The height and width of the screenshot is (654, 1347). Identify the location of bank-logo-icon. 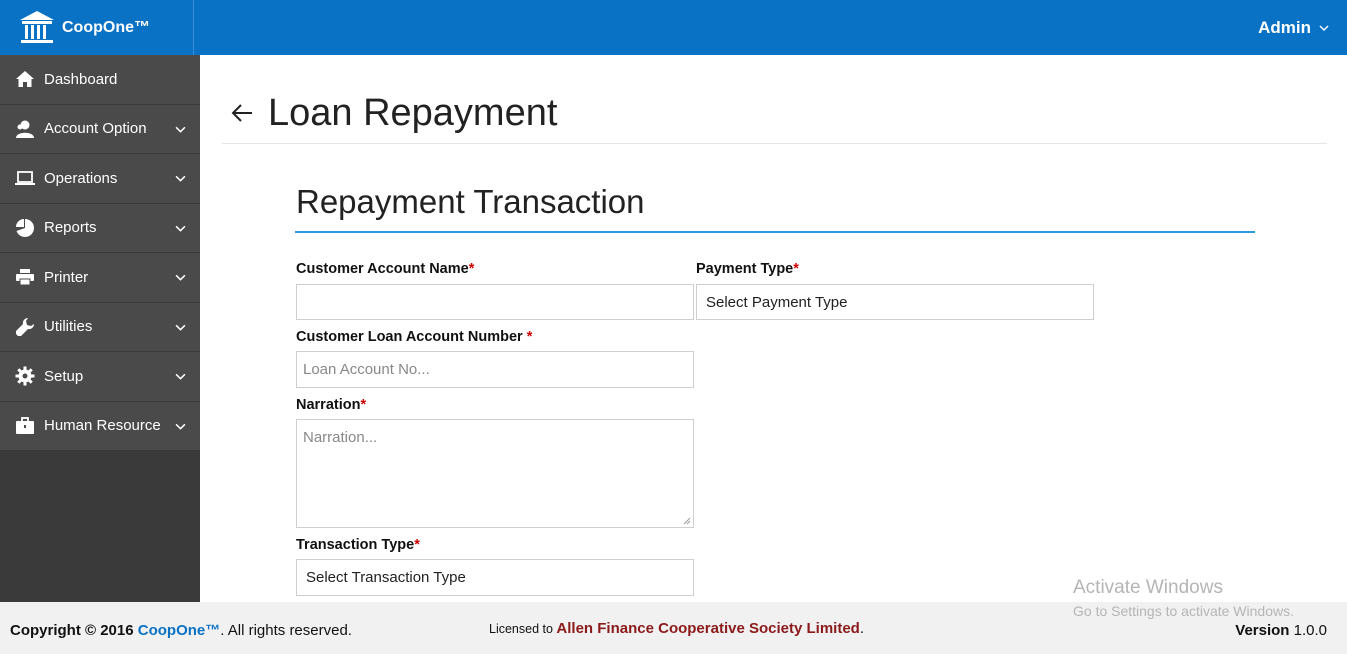
(37, 26).